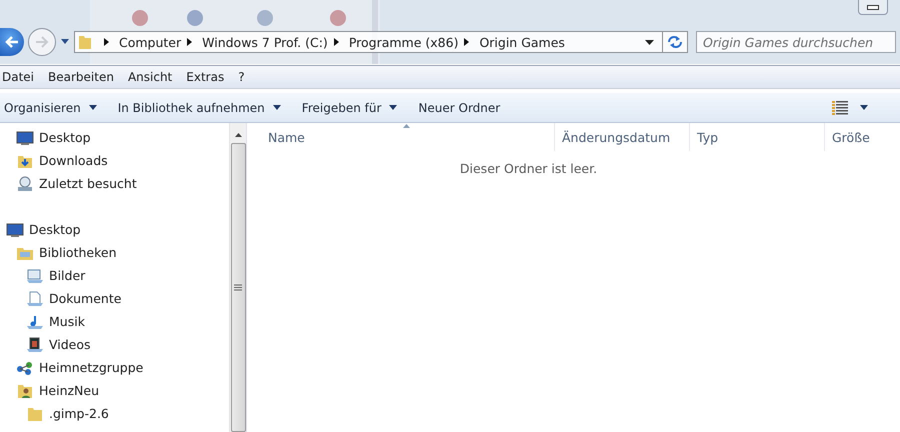 Image resolution: width=900 pixels, height=432 pixels. Describe the element at coordinates (862, 137) in the screenshot. I see `column-header: Größe` at that location.